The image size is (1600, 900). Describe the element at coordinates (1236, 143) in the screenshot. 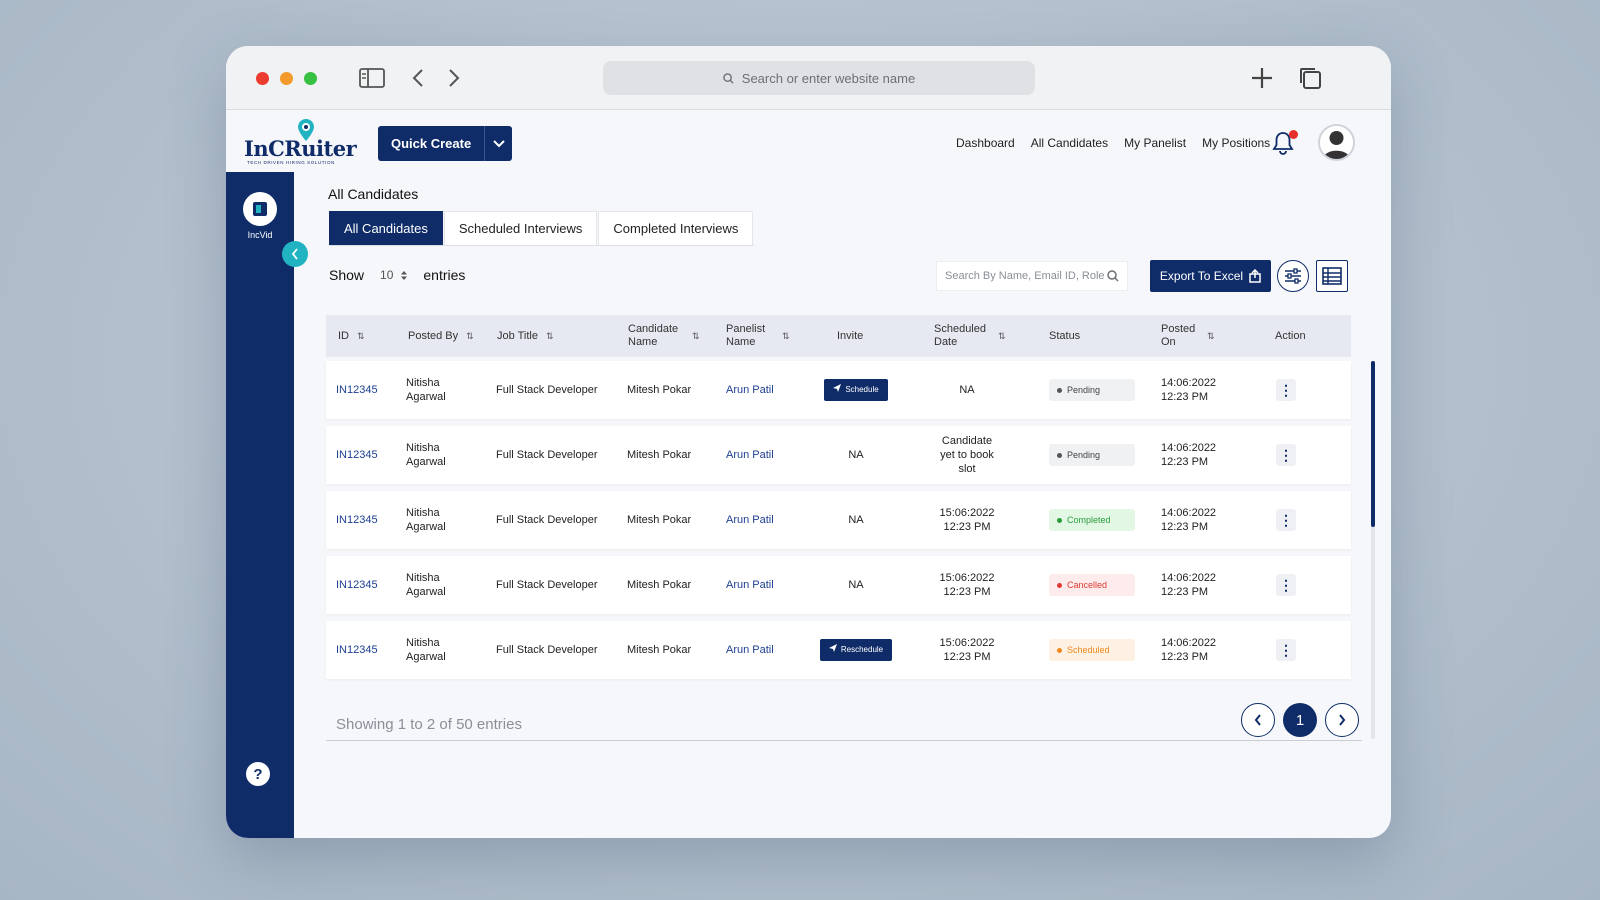

I see `nav-my-positions: My Positions` at that location.